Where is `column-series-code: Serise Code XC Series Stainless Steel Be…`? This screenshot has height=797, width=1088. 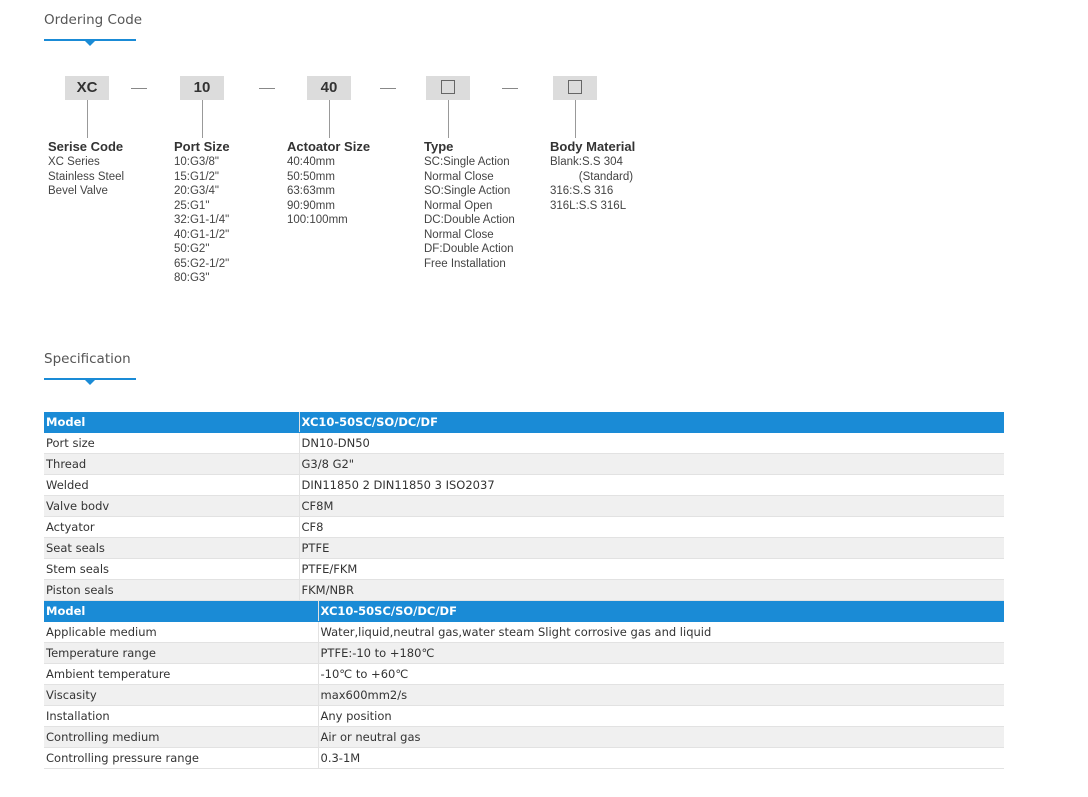 column-series-code: Serise Code XC Series Stainless Steel Be… is located at coordinates (86, 169).